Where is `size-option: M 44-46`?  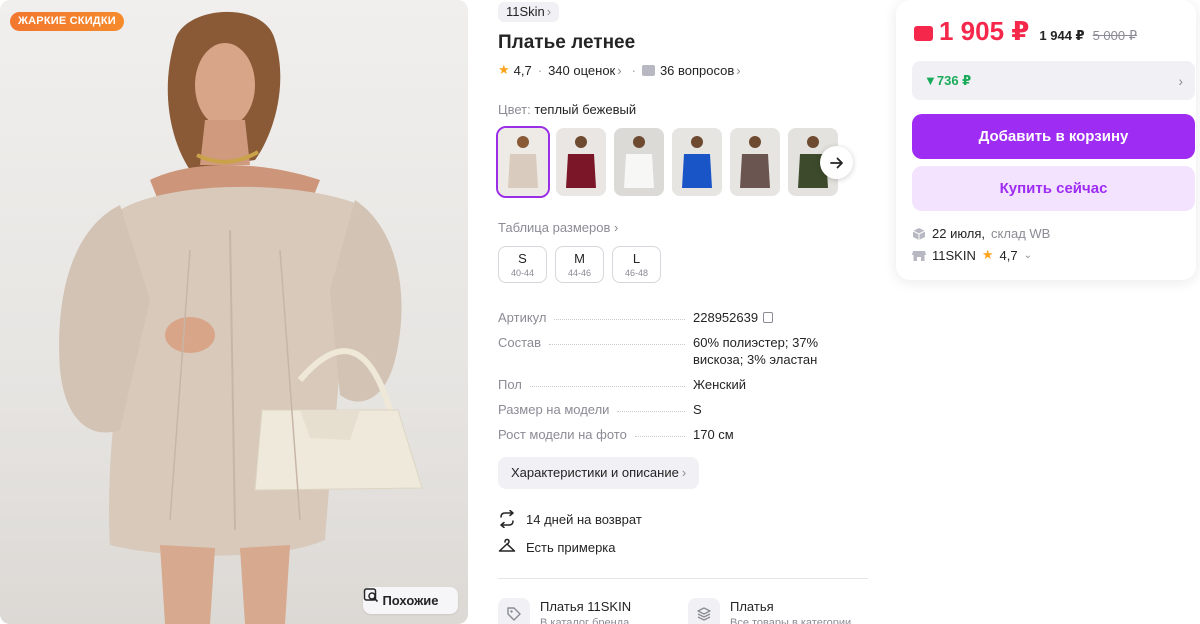
size-option: M 44-46 is located at coordinates (579, 264).